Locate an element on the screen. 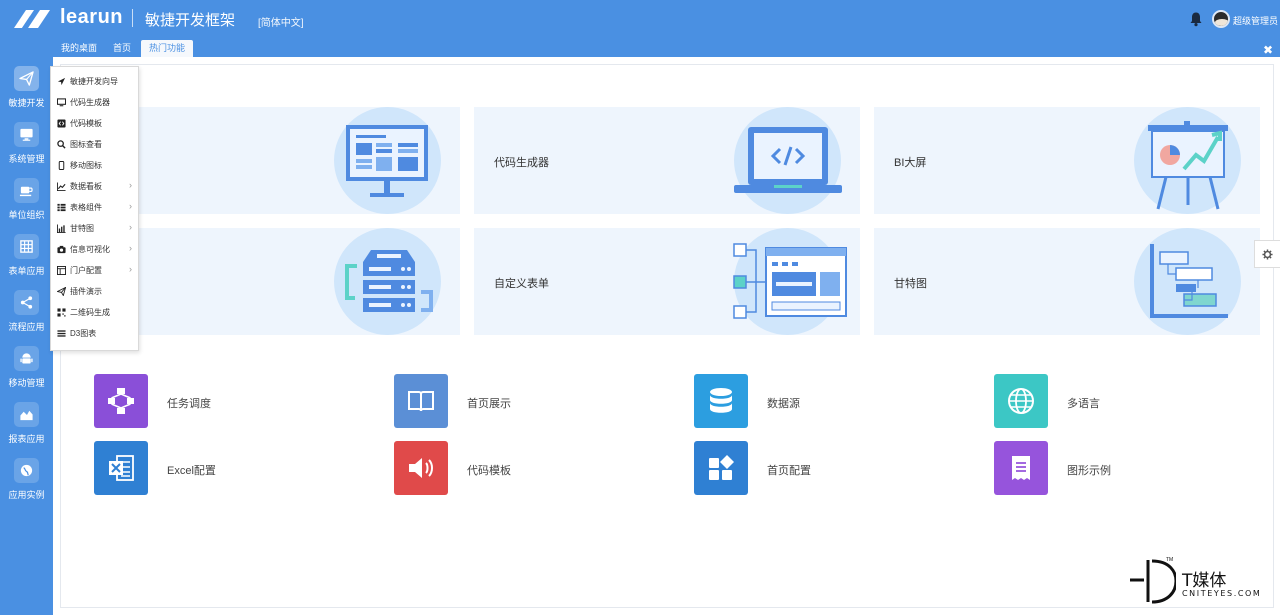  fullscreen-icon: ✖ is located at coordinates (1268, 50).